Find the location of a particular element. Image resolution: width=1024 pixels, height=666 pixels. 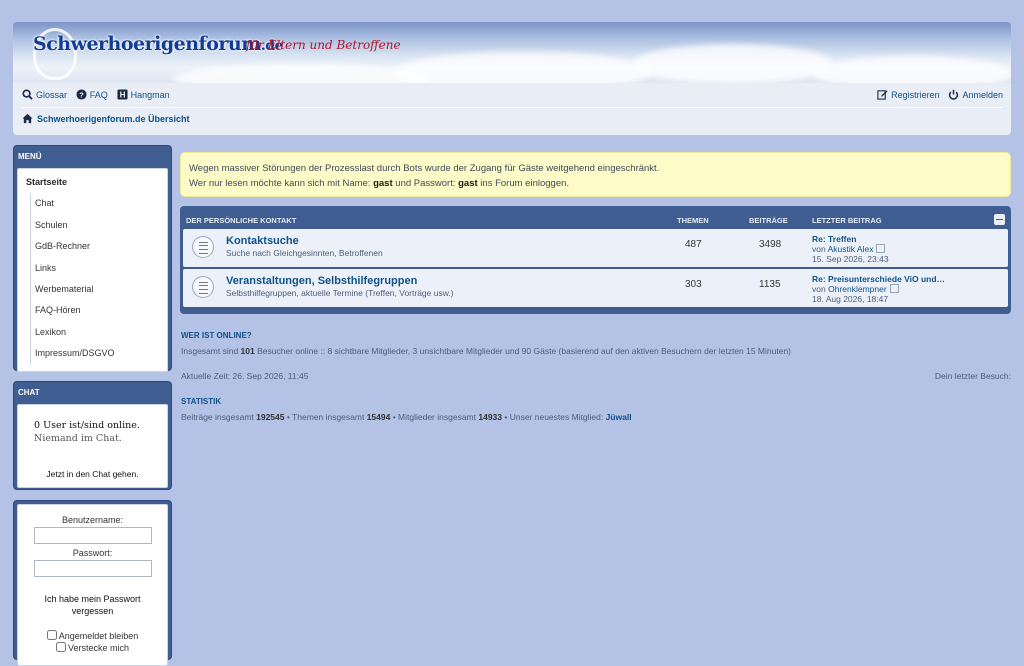

last-visit: Dein letzter Besuch: is located at coordinates (972, 376).